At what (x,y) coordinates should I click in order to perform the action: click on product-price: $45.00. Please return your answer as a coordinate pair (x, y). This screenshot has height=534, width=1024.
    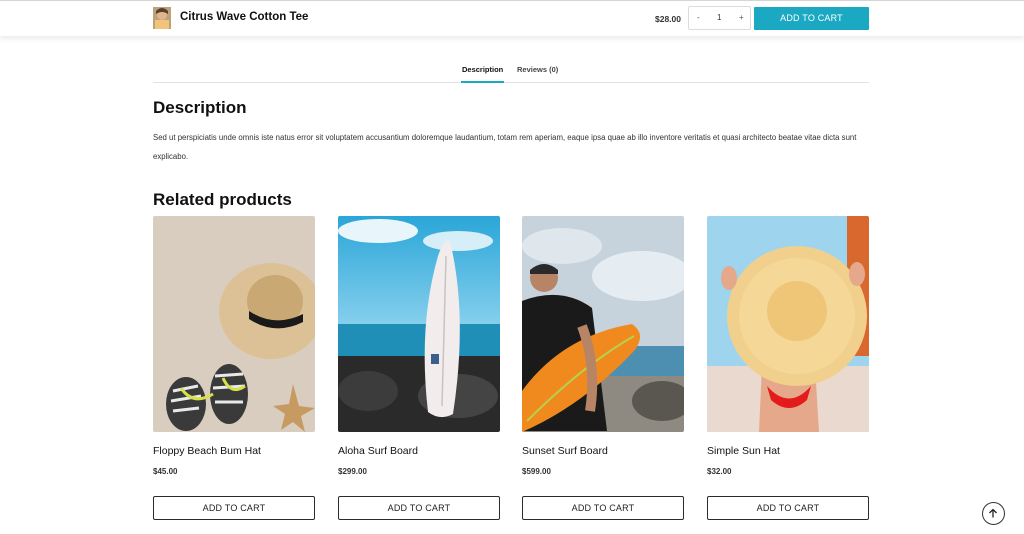
    Looking at the image, I should click on (165, 471).